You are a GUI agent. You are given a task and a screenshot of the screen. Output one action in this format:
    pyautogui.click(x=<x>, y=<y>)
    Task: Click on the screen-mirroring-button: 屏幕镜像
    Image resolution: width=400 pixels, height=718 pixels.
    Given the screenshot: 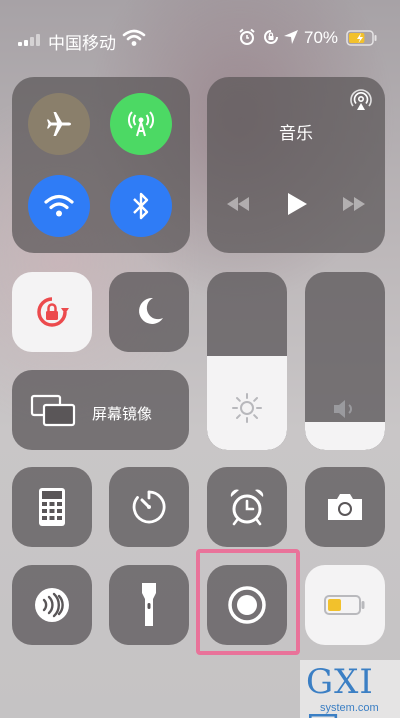 What is the action you would take?
    pyautogui.click(x=100, y=410)
    